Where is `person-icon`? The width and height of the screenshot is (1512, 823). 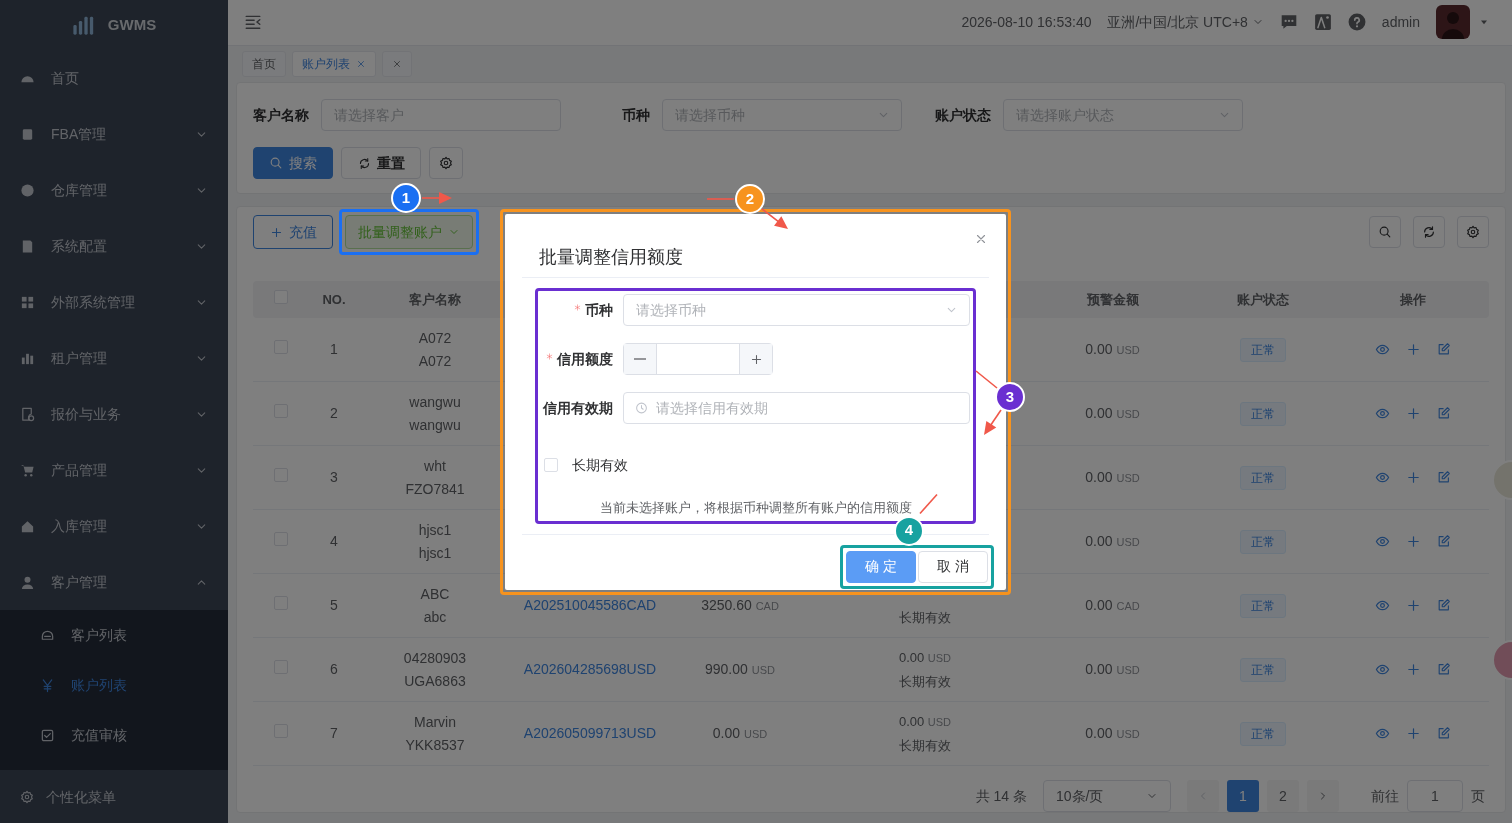 person-icon is located at coordinates (27, 582).